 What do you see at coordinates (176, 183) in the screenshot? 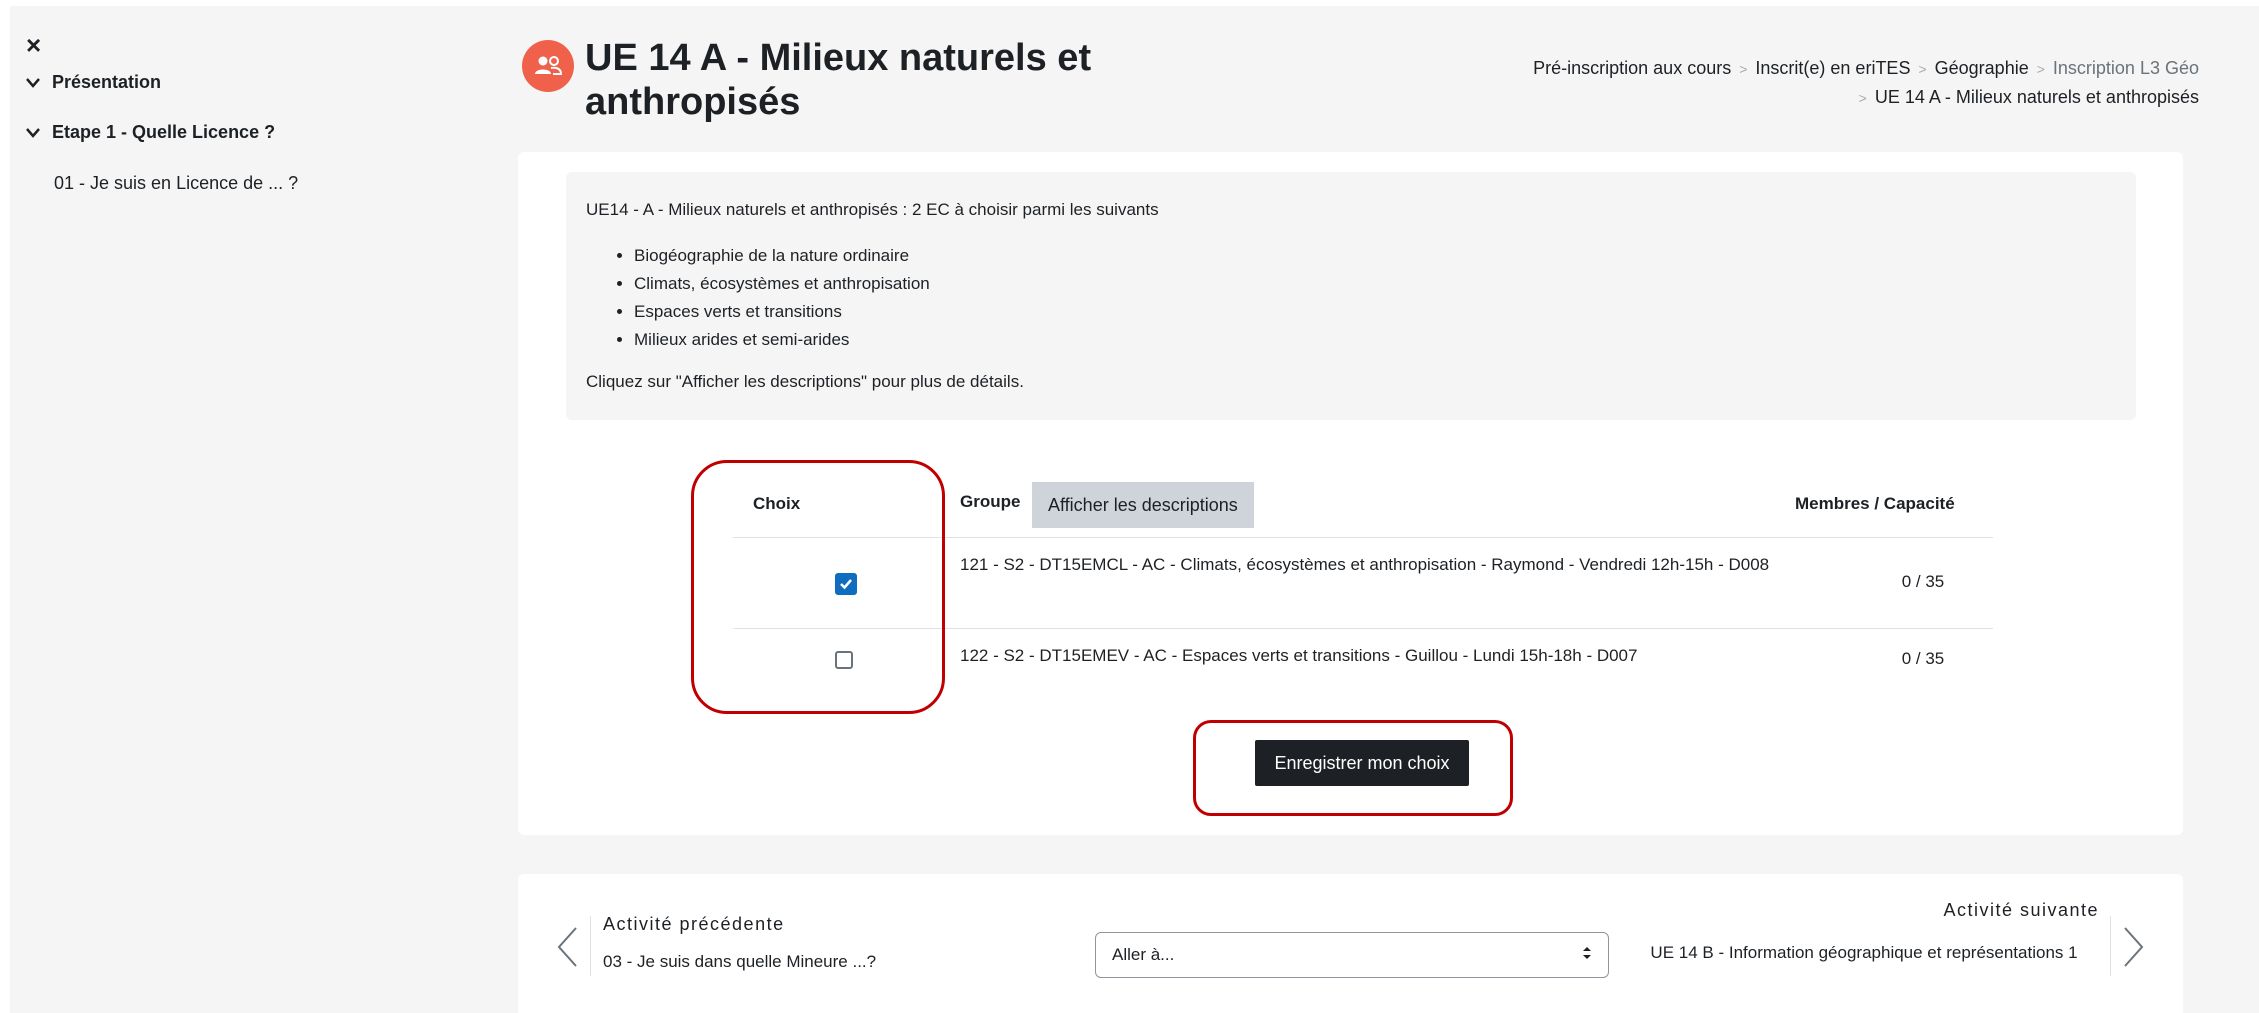
I see `drawer-item-licence: 01 - Je suis en Licence de ... ?` at bounding box center [176, 183].